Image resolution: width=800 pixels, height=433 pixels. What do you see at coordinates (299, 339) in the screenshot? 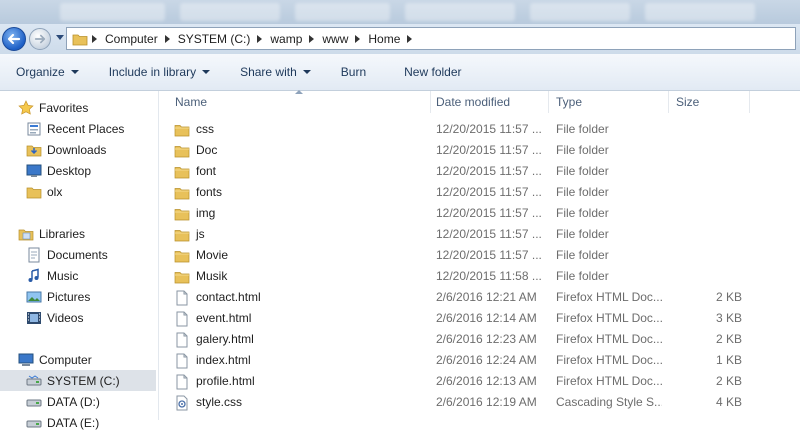
I see `file-name: galery.html` at bounding box center [299, 339].